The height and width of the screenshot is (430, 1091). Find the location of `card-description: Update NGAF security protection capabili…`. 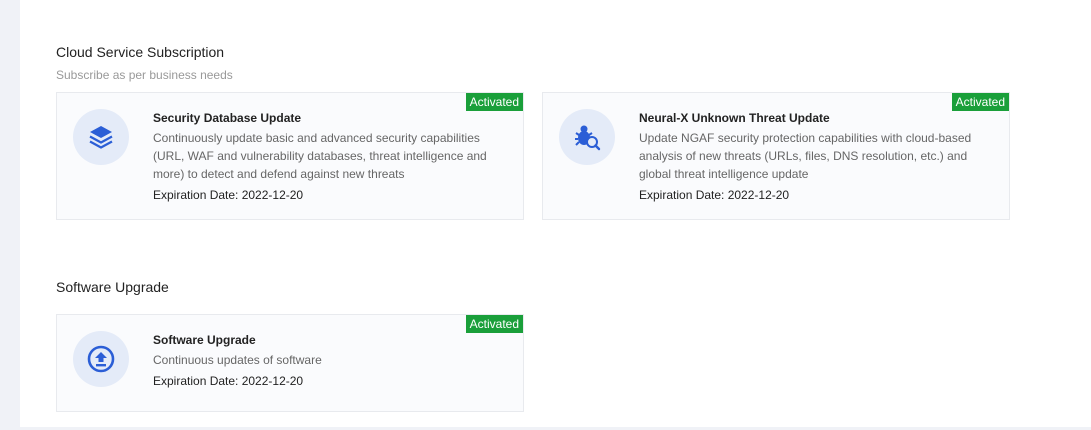

card-description: Update NGAF security protection capabili… is located at coordinates (805, 156).